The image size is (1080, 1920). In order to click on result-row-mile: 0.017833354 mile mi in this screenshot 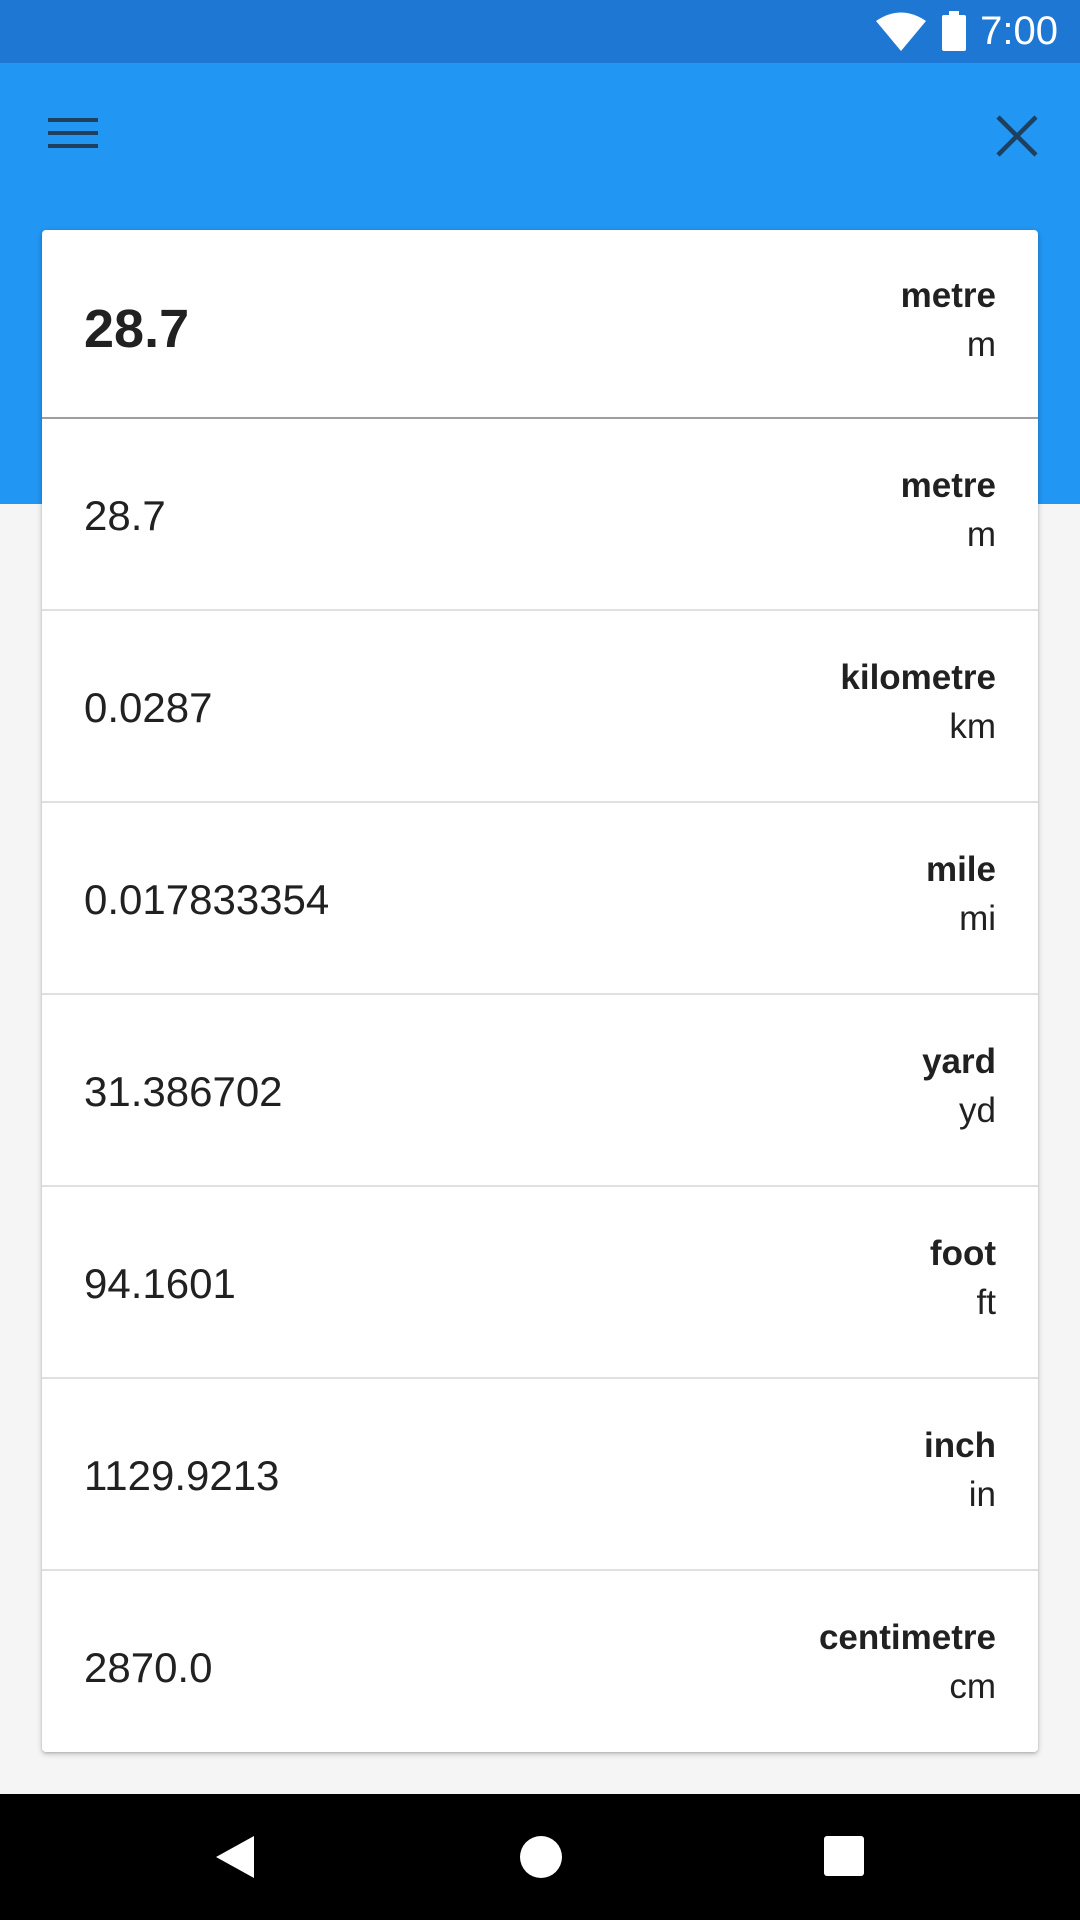, I will do `click(540, 899)`.